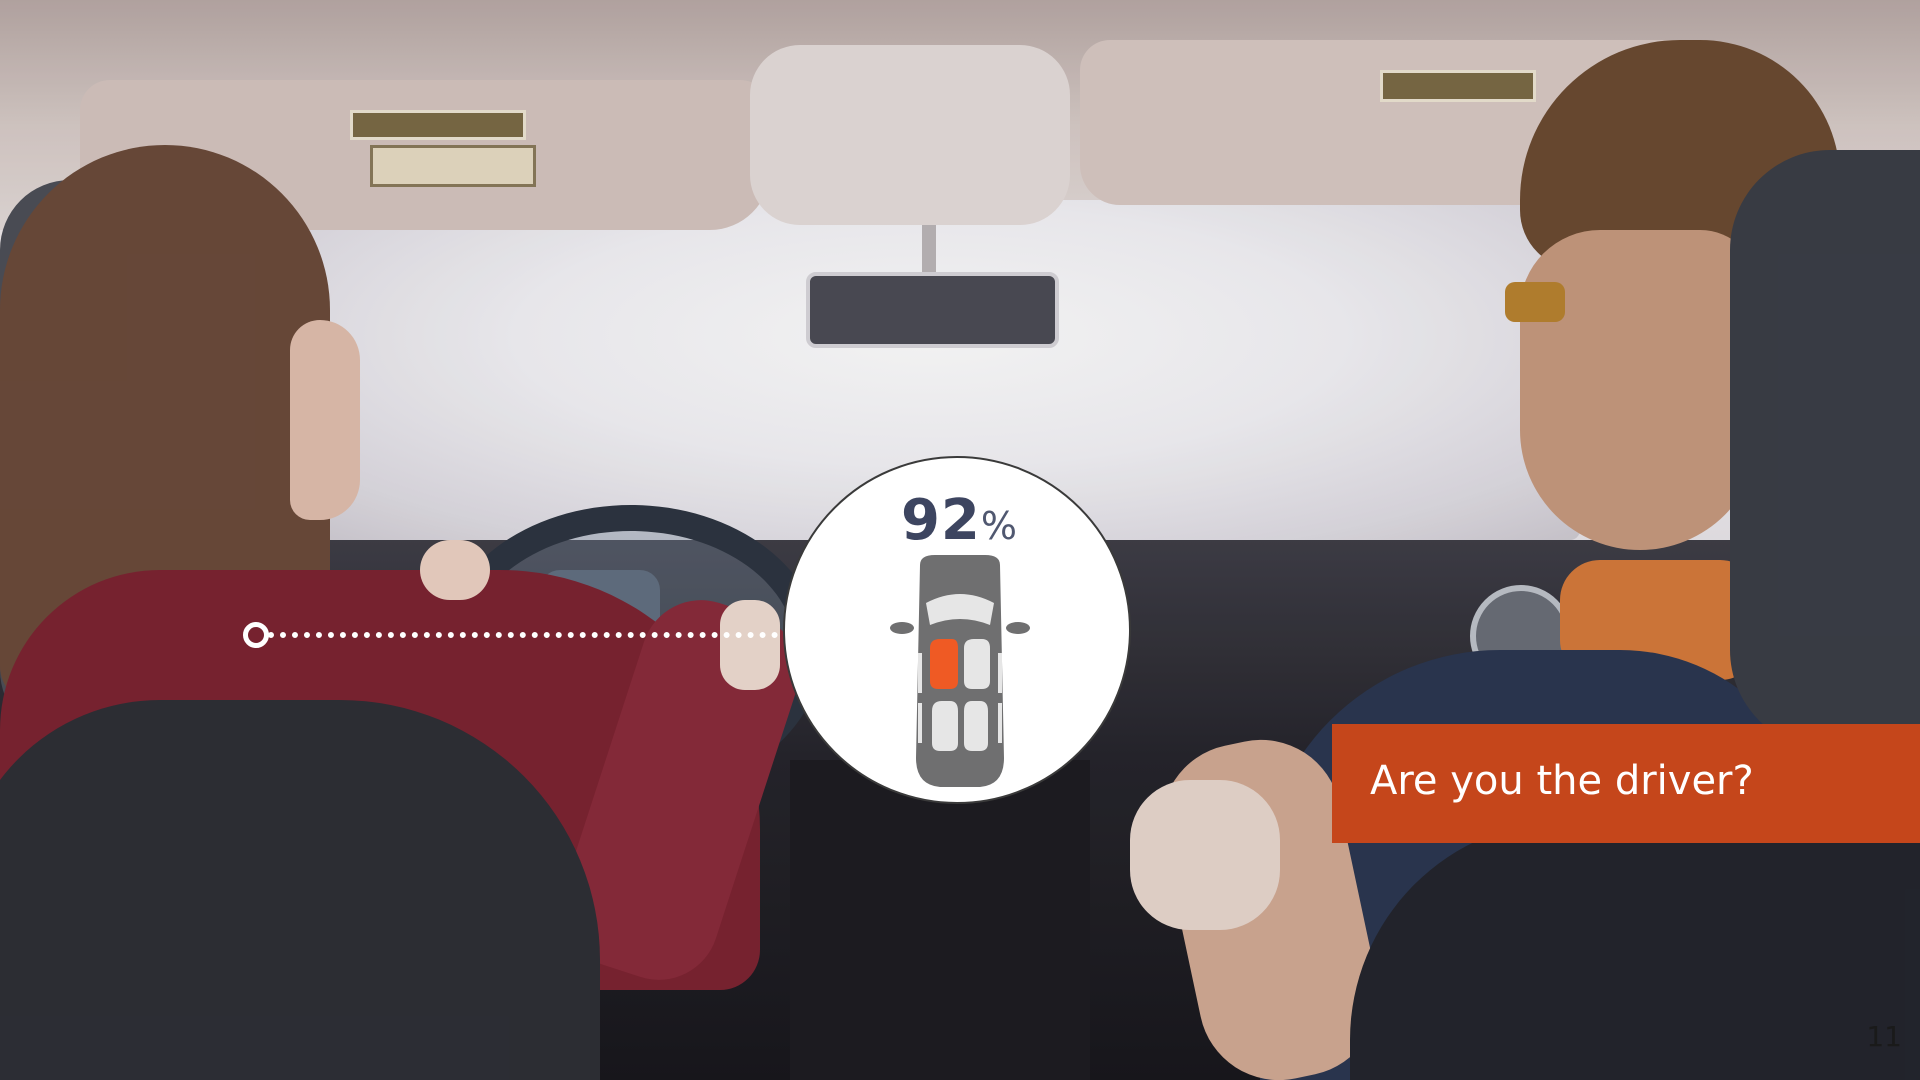 Image resolution: width=1920 pixels, height=1080 pixels. I want to click on rear-seat-right, so click(976, 726).